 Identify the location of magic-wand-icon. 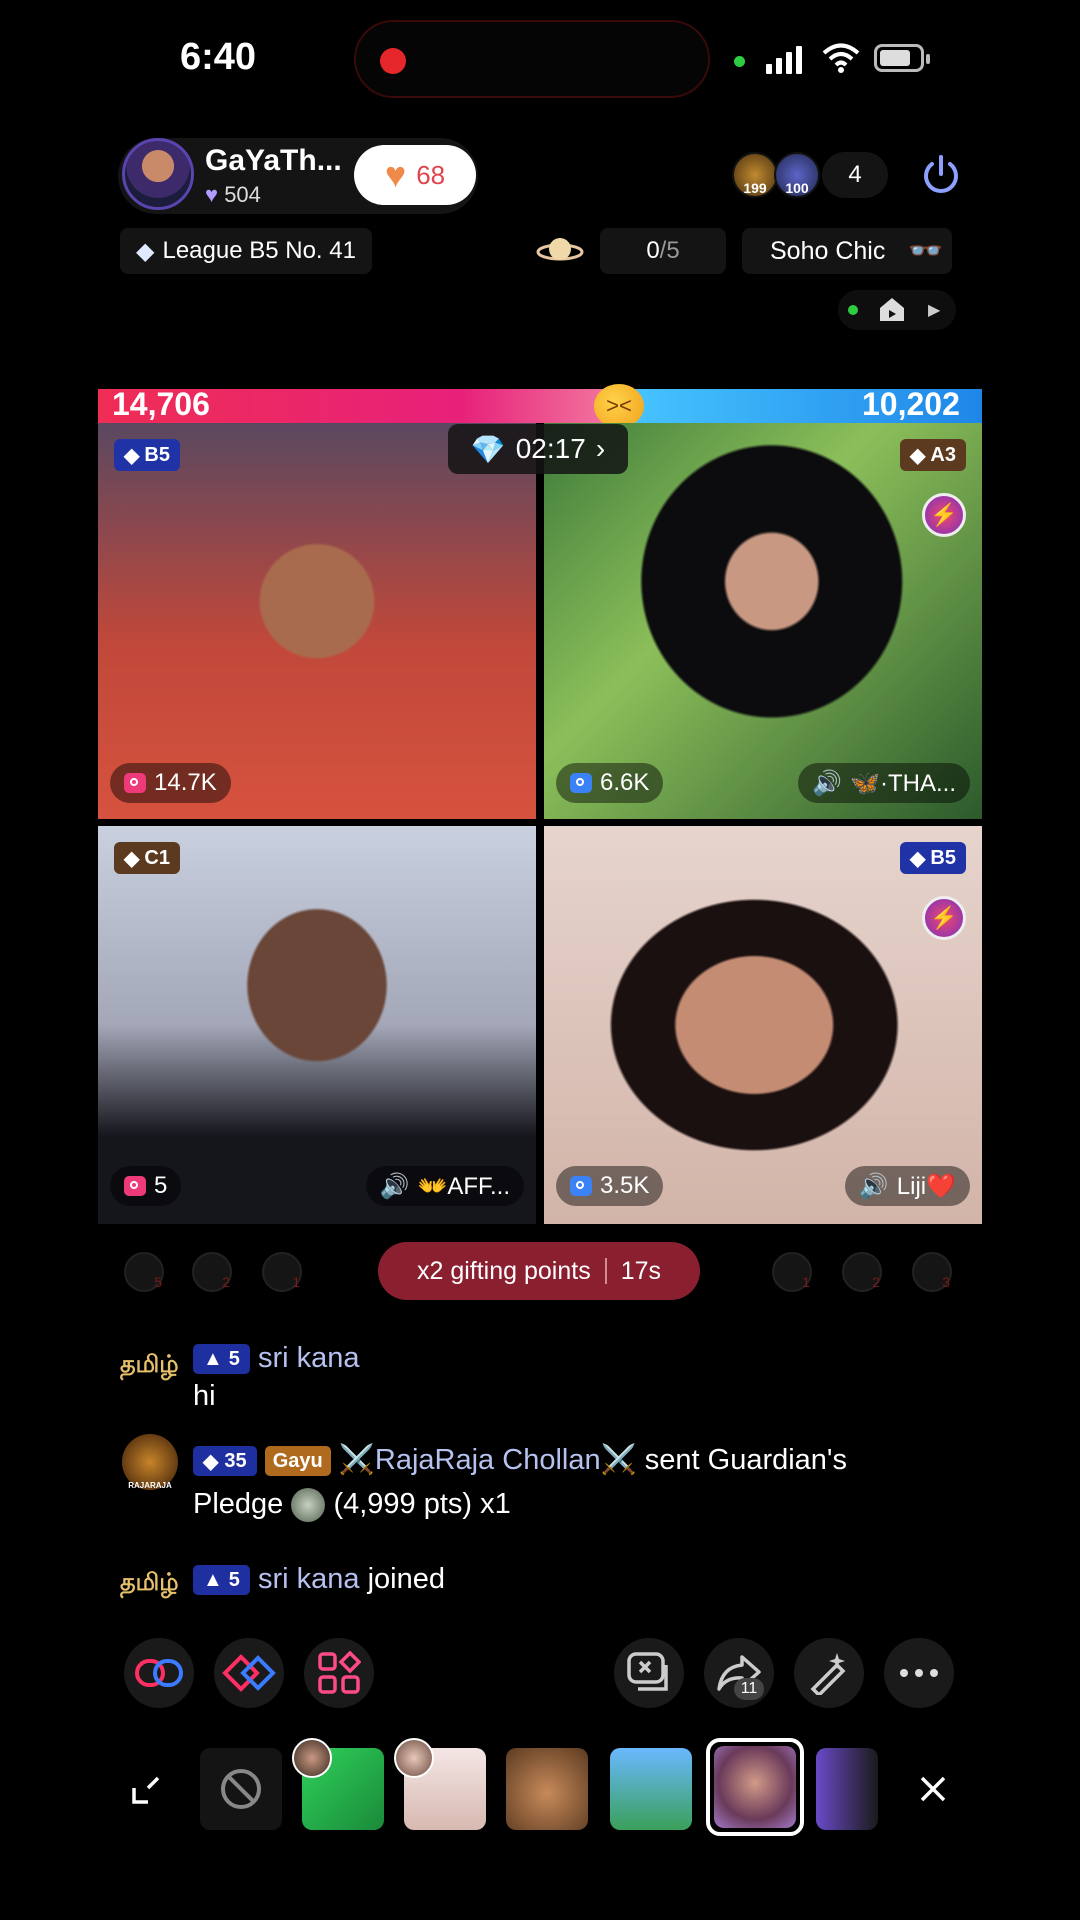
(828, 1674).